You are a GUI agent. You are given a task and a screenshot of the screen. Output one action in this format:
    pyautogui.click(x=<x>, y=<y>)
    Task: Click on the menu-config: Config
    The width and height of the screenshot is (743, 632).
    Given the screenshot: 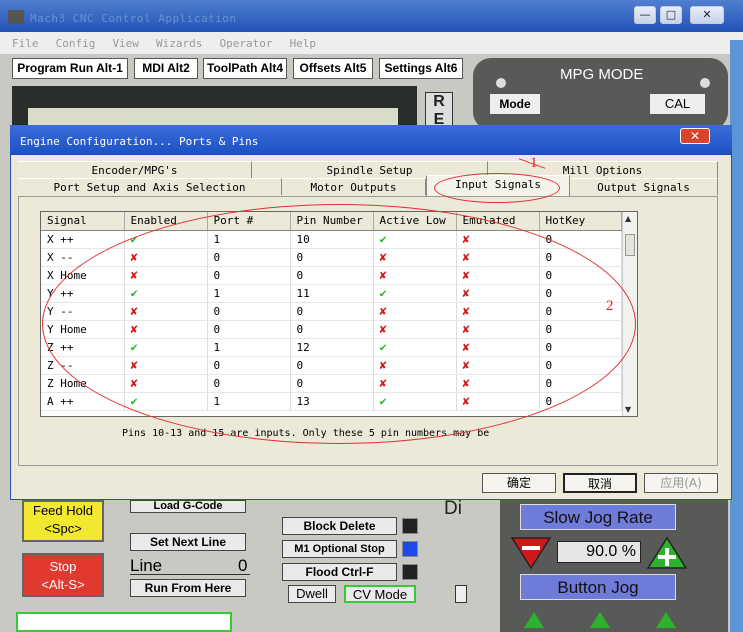 What is the action you would take?
    pyautogui.click(x=76, y=43)
    